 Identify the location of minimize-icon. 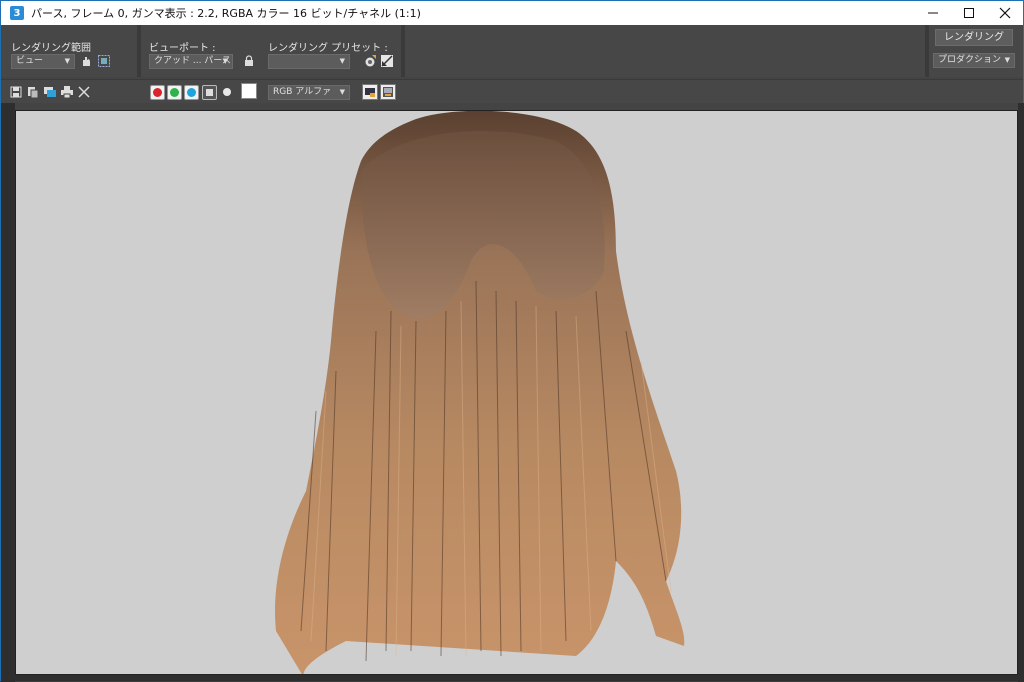
(933, 13).